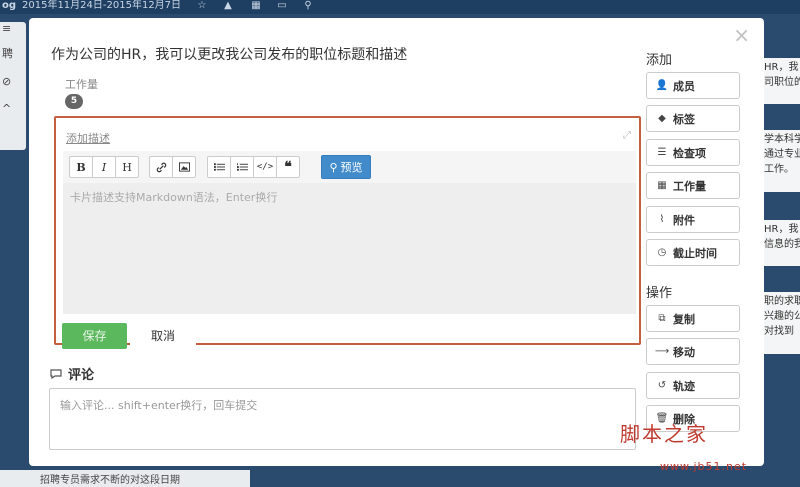 Image resolution: width=800 pixels, height=487 pixels. I want to click on add-checklist-button: ☰ 检查项, so click(693, 152).